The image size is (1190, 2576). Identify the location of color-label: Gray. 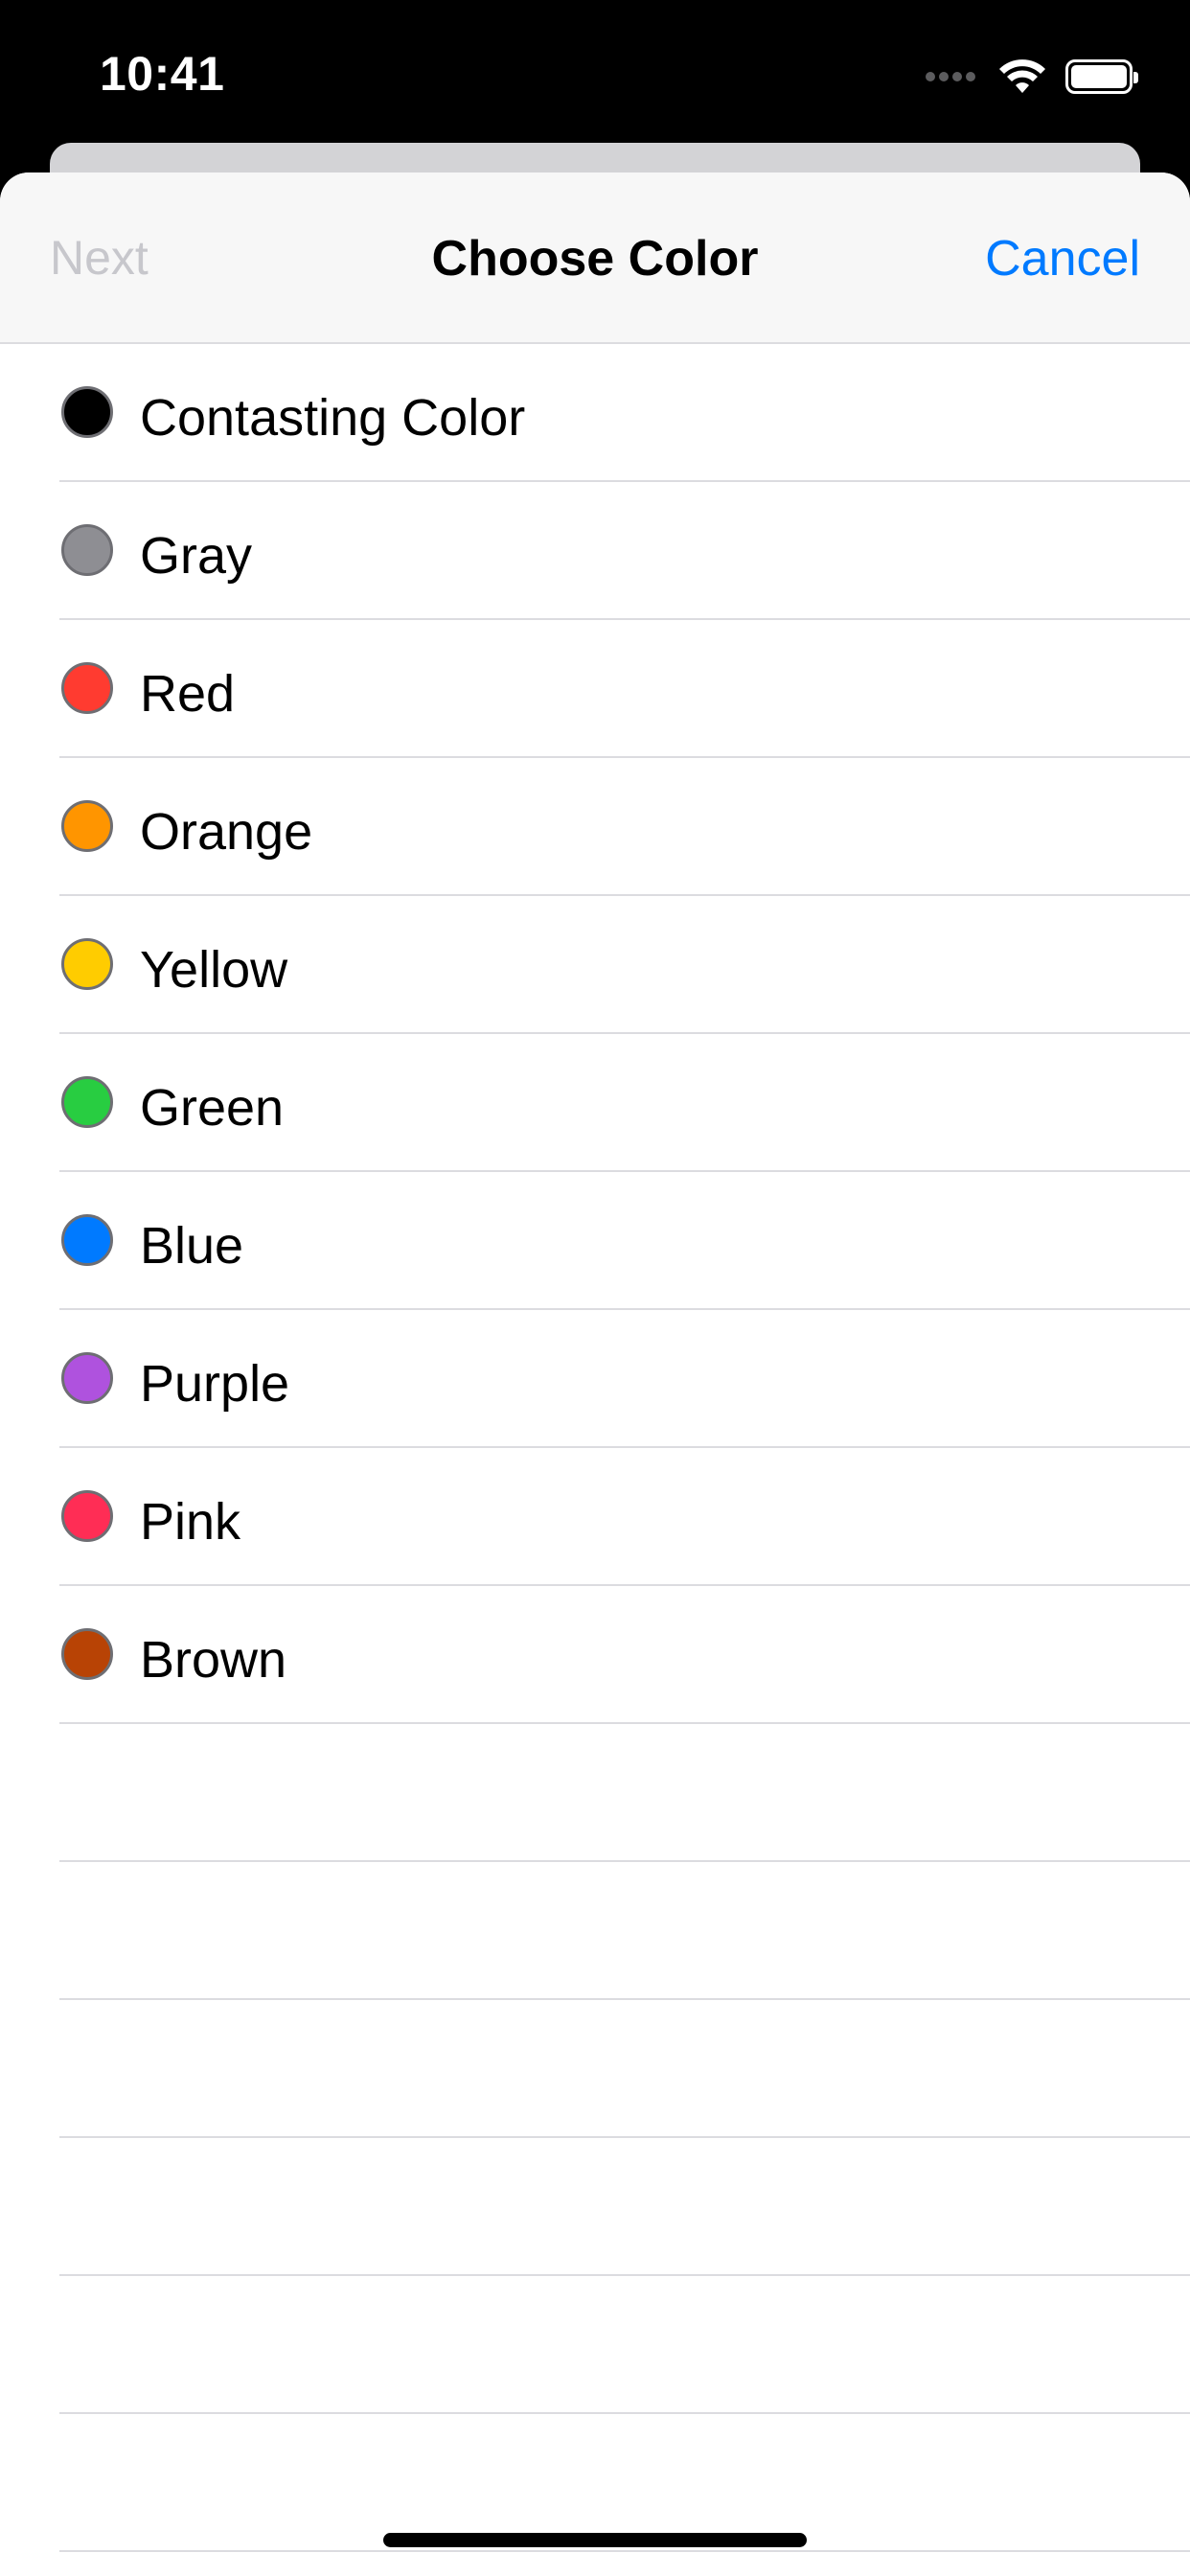
(197, 556).